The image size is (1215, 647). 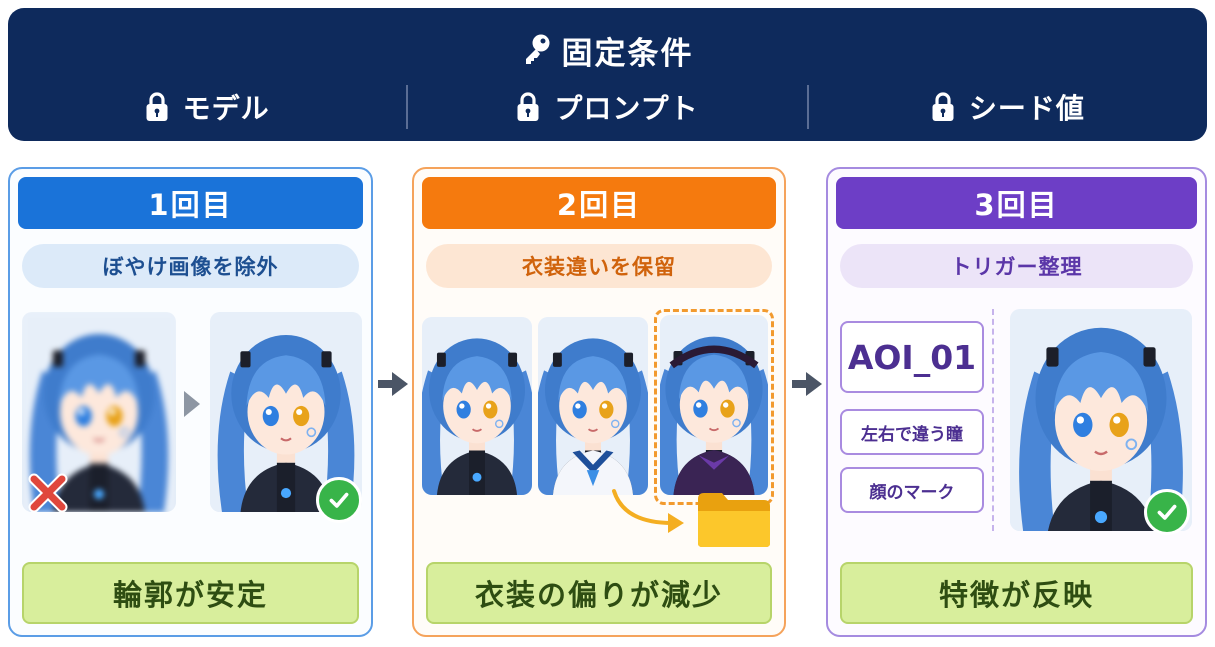 I want to click on conditions-row: モデル プロンプト シード値, so click(x=607, y=107).